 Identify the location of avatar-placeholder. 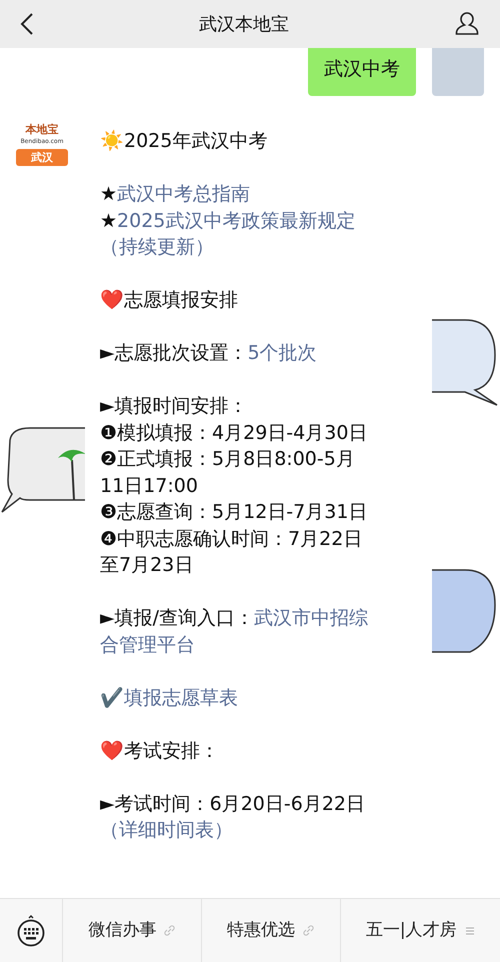
(458, 72).